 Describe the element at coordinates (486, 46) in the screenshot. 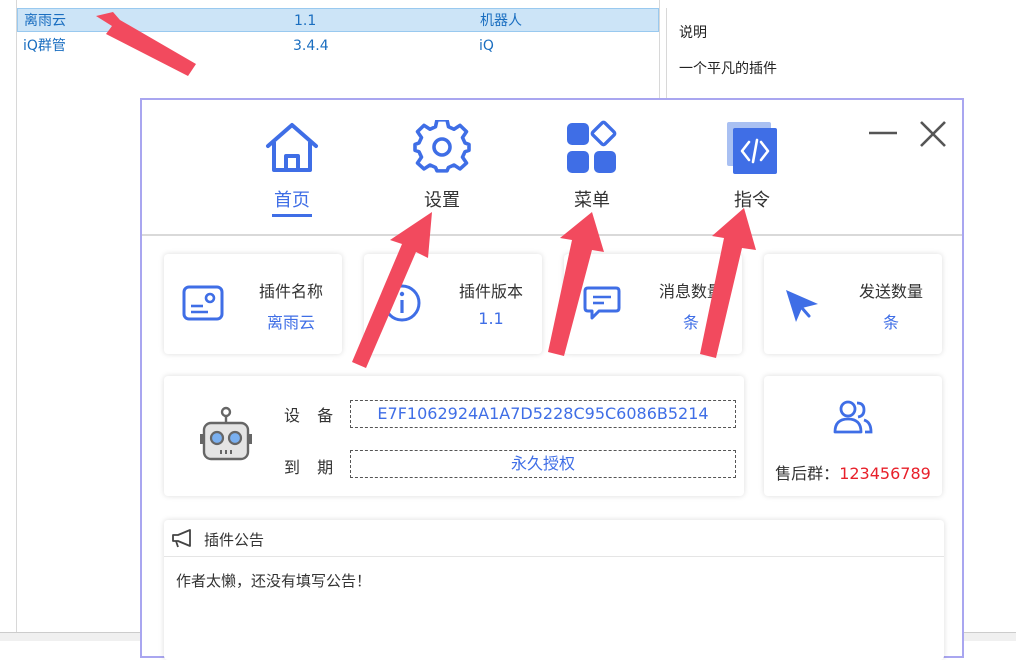

I see `plugin-type: iQ` at that location.